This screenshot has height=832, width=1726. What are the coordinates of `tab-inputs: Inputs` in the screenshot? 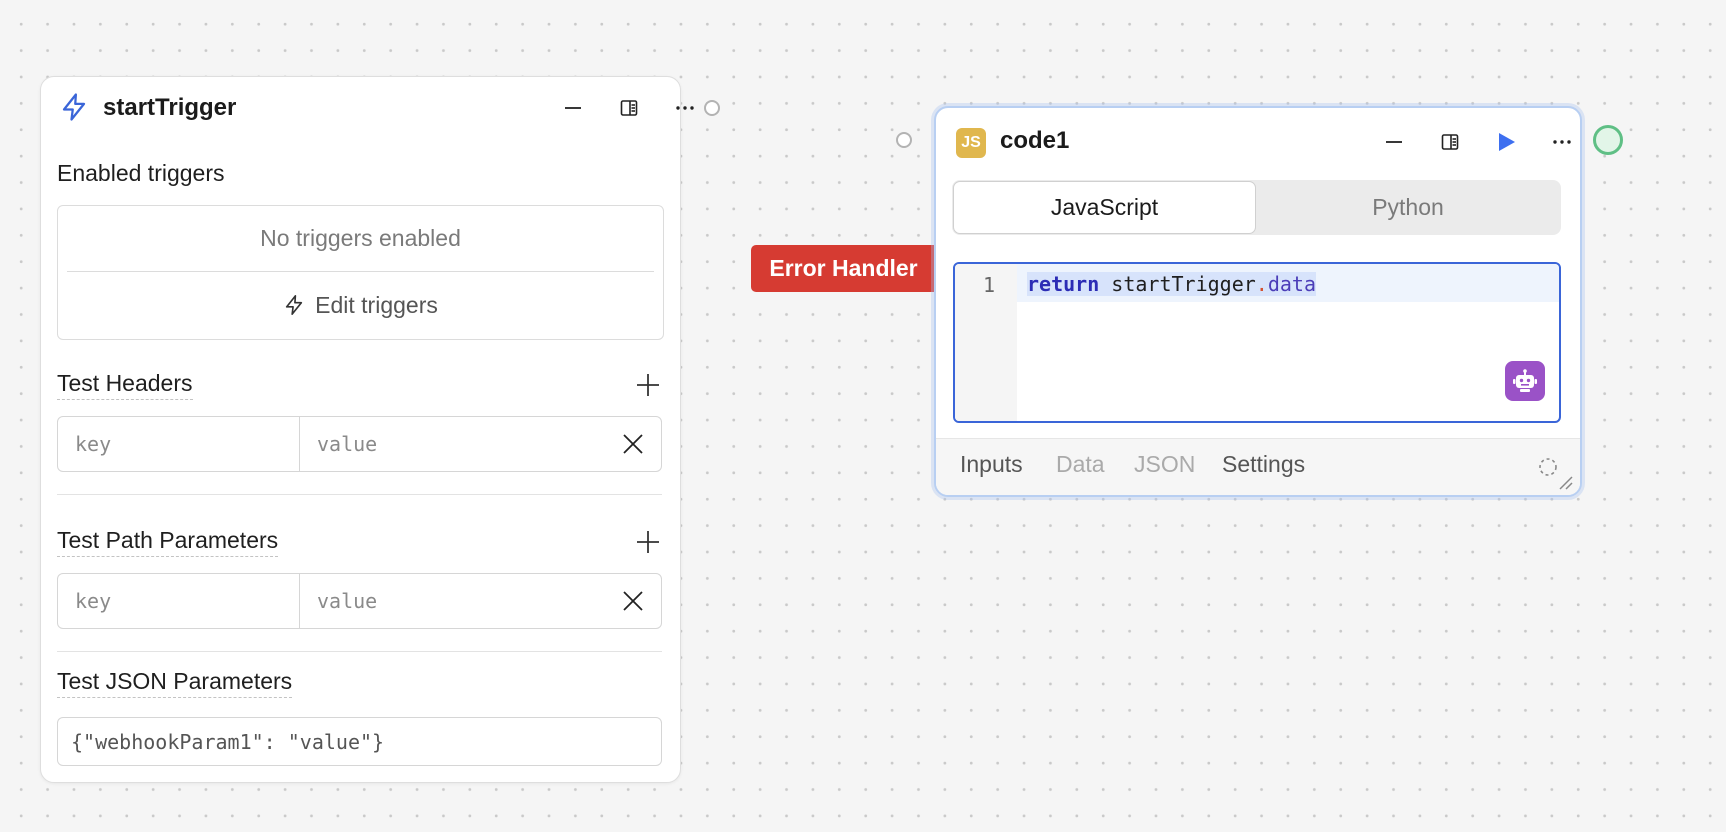 It's located at (991, 464).